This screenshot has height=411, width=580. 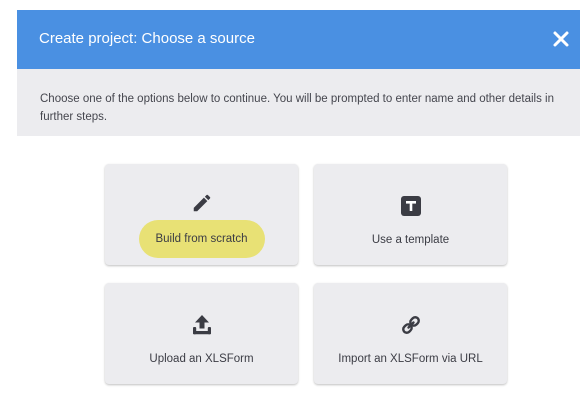 I want to click on close-button, so click(x=561, y=39).